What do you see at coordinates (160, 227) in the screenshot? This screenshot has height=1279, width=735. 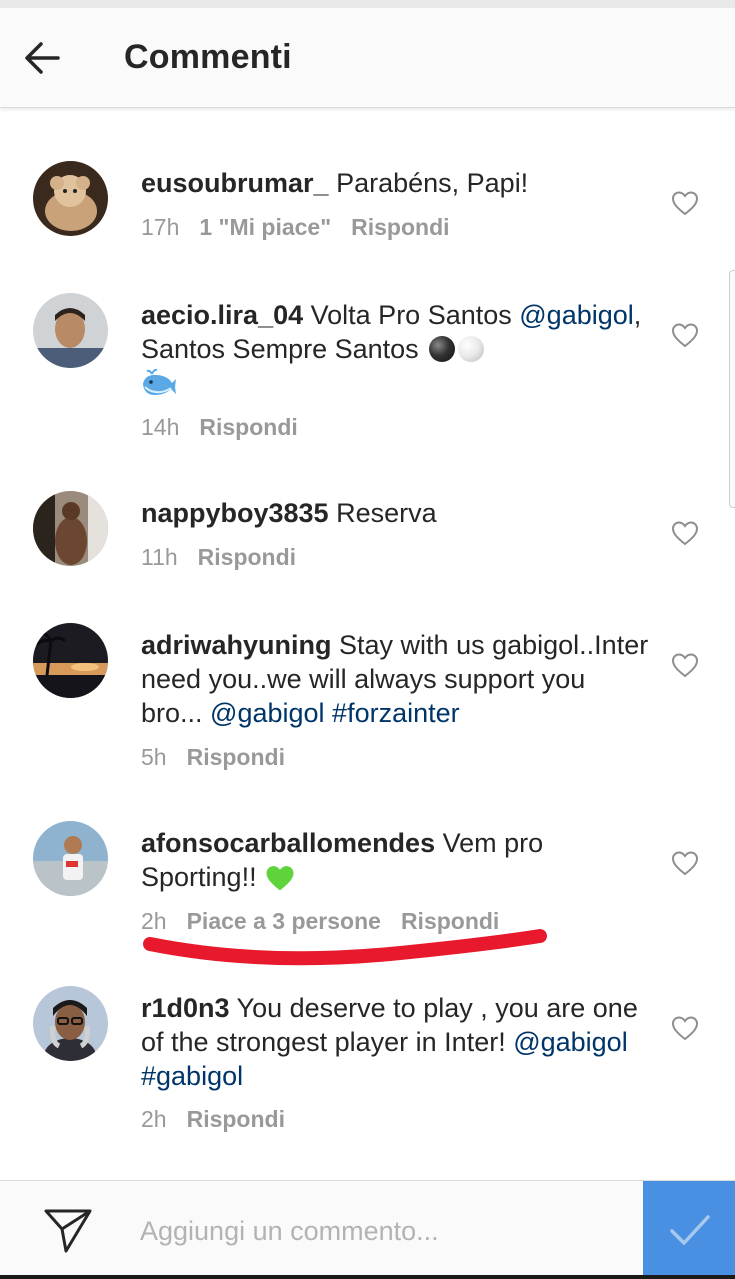 I see `comment-time: 17h` at bounding box center [160, 227].